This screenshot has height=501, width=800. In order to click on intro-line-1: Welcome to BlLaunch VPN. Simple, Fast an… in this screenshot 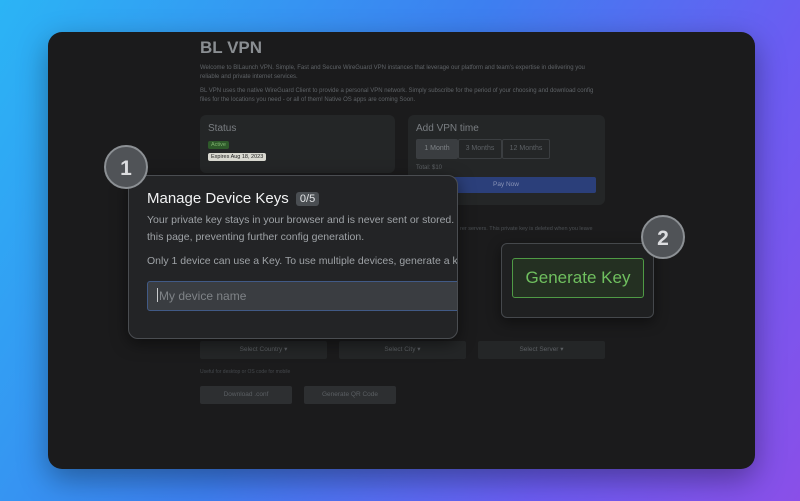, I will do `click(392, 68)`.